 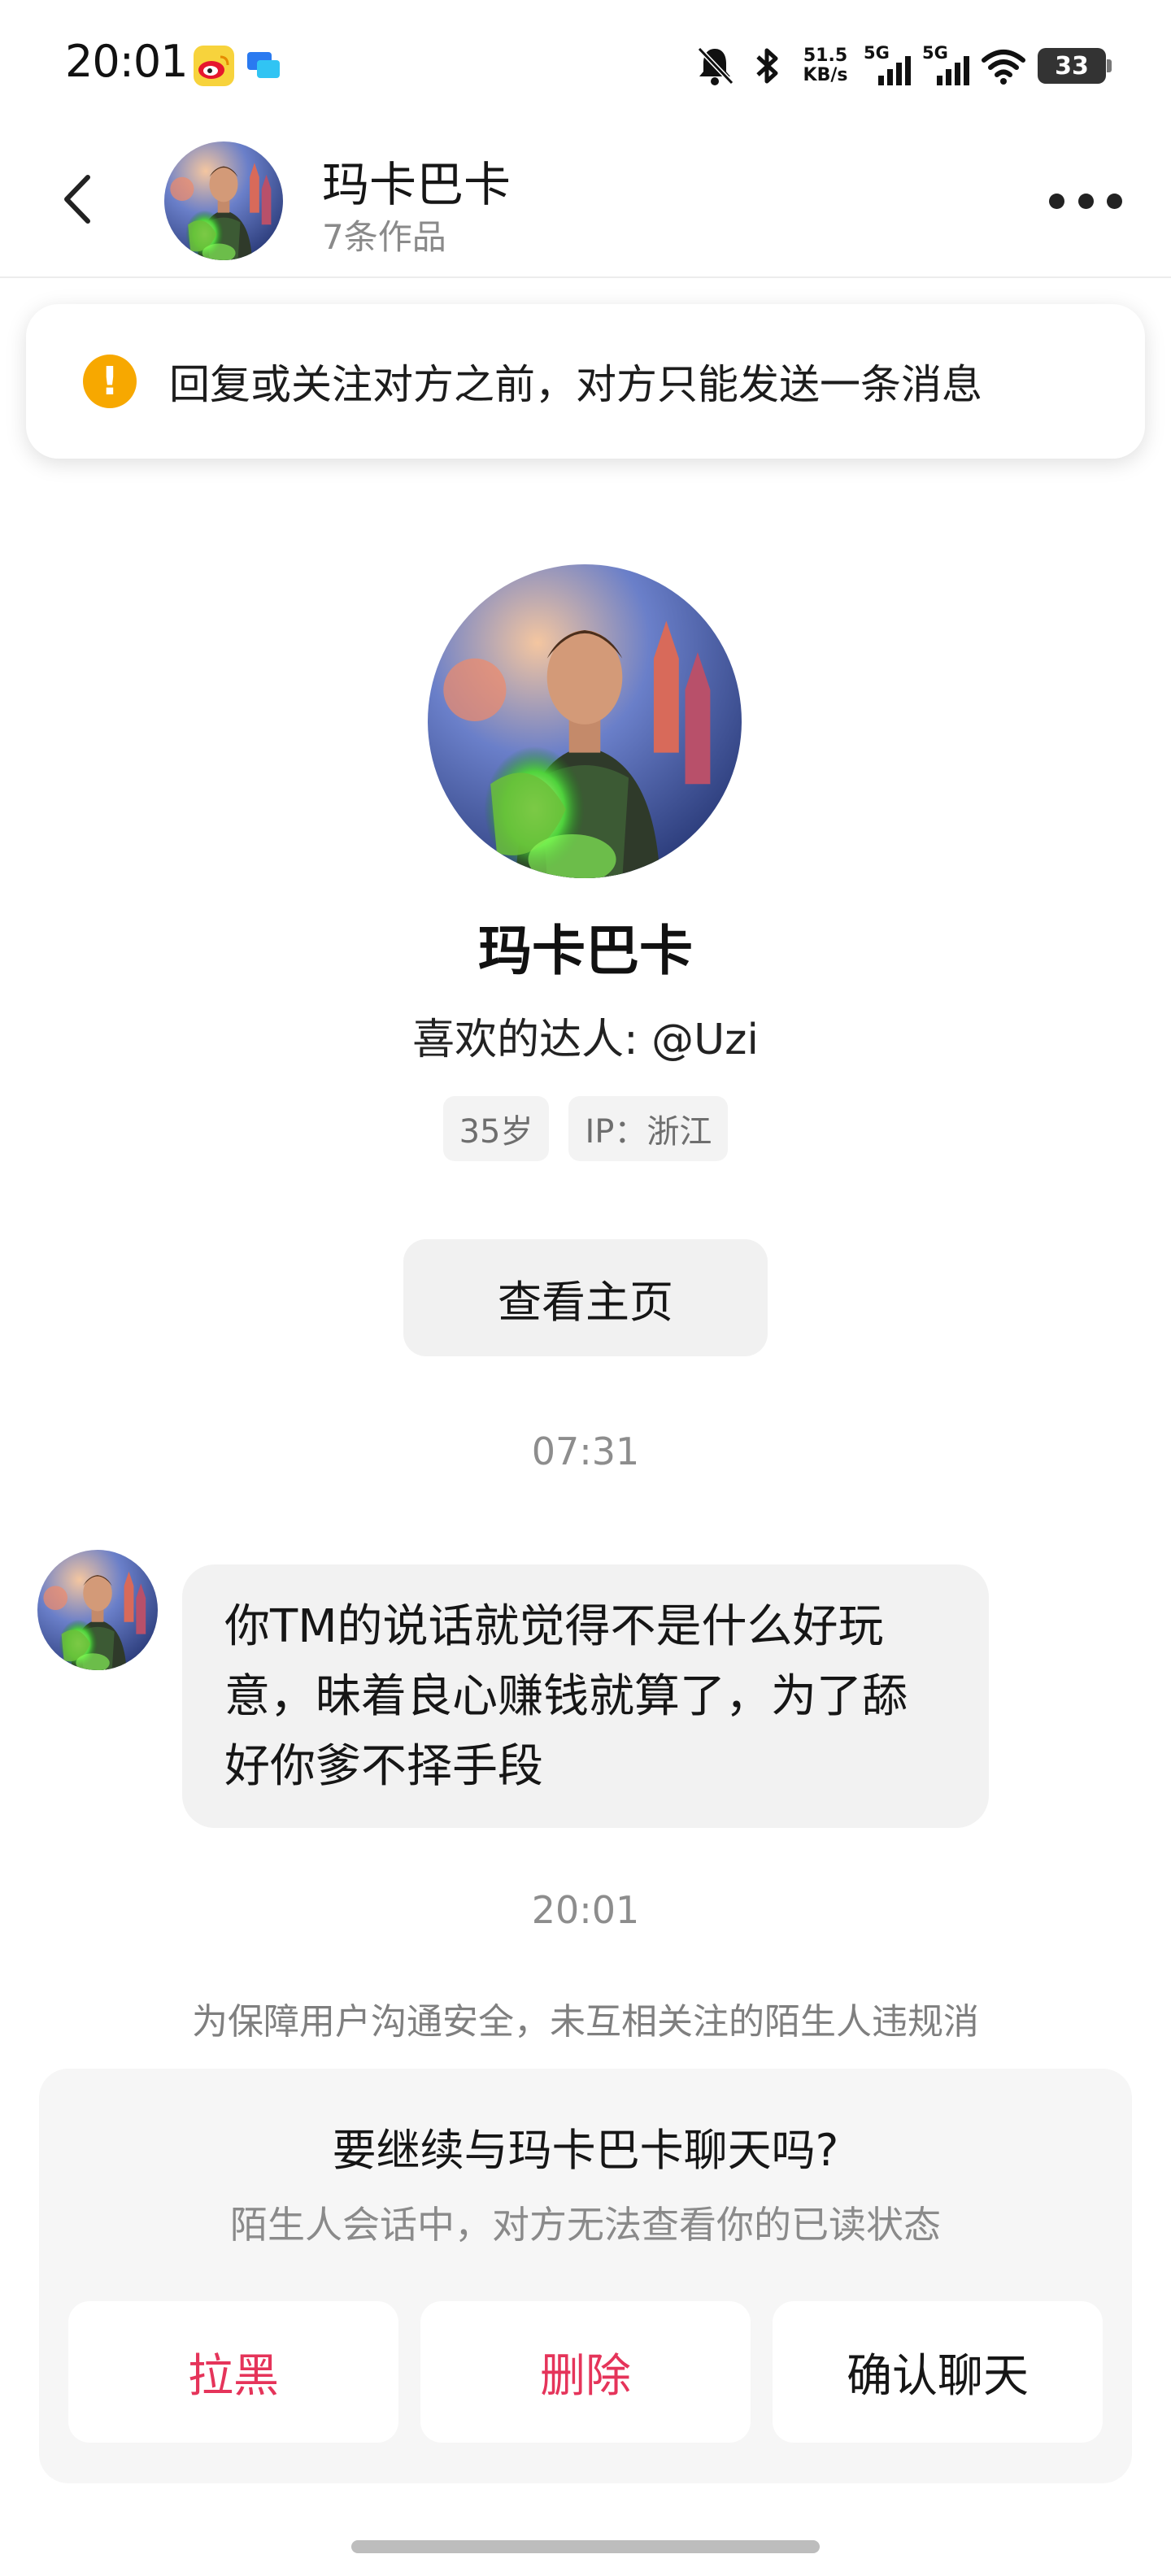 What do you see at coordinates (1075, 66) in the screenshot?
I see `battery-indicator: 33` at bounding box center [1075, 66].